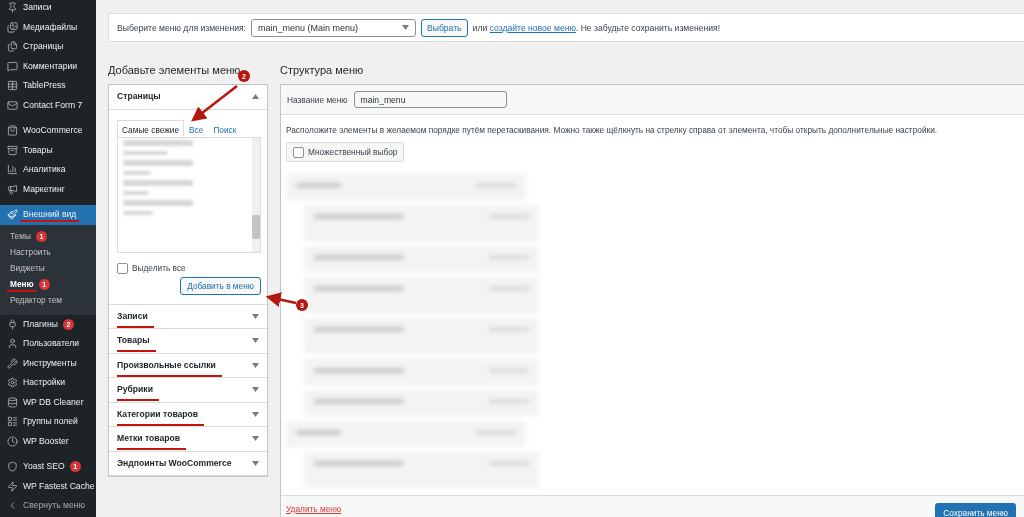 This screenshot has height=517, width=1024. I want to click on section-title: Категории товаров, so click(161, 414).